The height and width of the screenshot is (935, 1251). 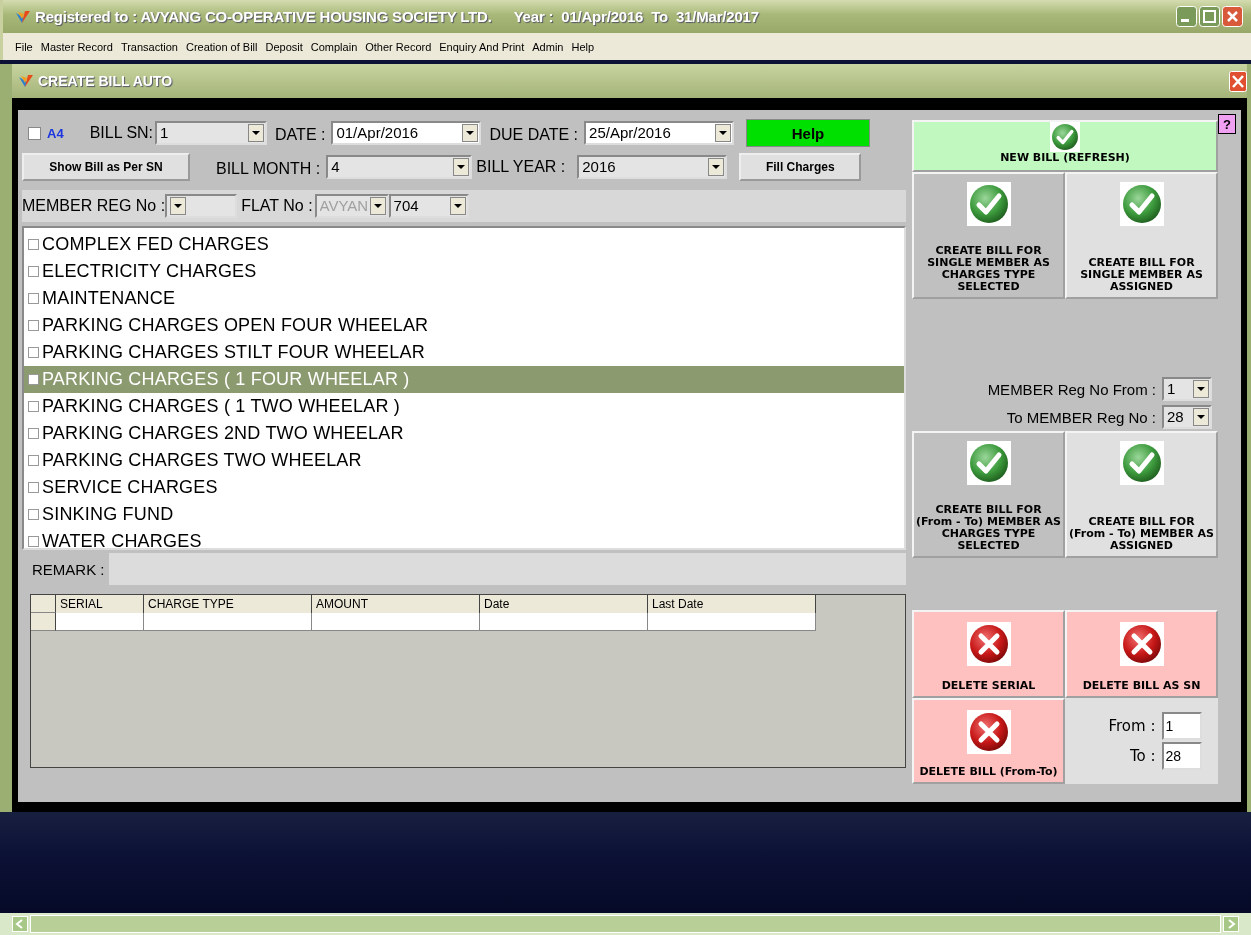 I want to click on horizontal-scrollbar, so click(x=625, y=924).